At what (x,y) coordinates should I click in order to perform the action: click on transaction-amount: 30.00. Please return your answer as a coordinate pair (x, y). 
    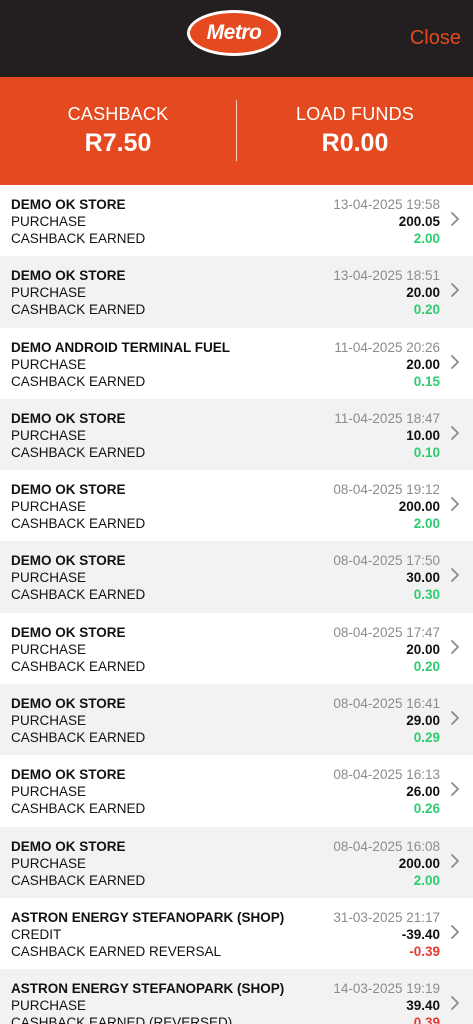
    Looking at the image, I should click on (423, 578).